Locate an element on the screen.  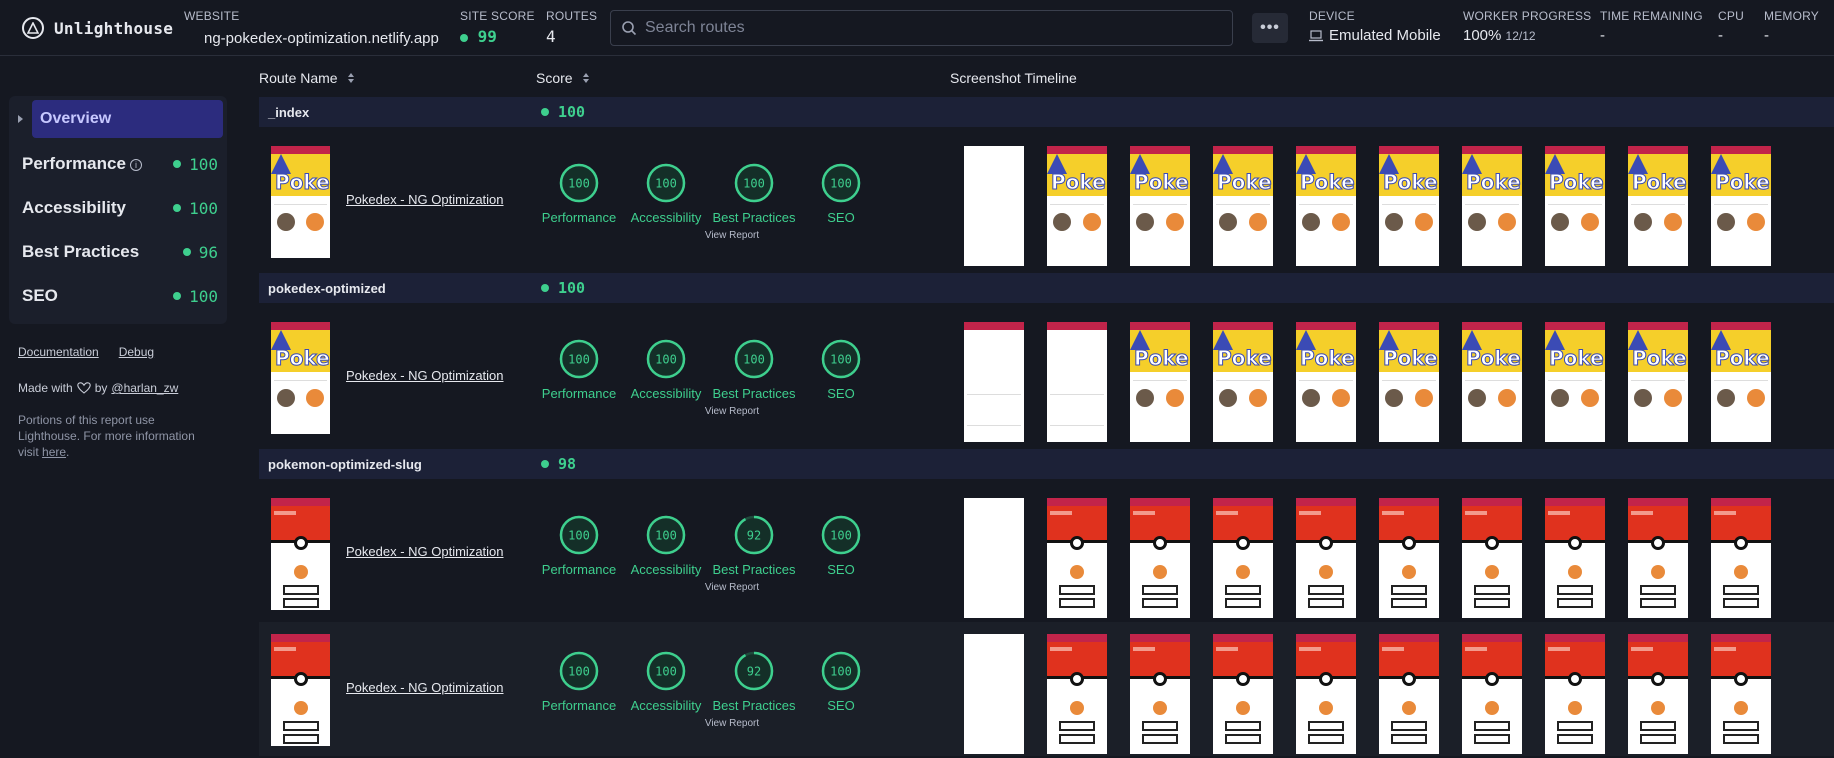
column-header-score: Score is located at coordinates (562, 78).